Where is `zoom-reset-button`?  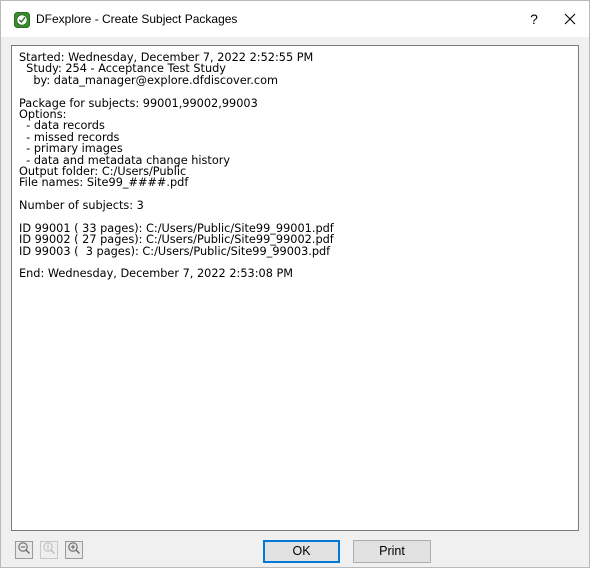
zoom-reset-button is located at coordinates (49, 550).